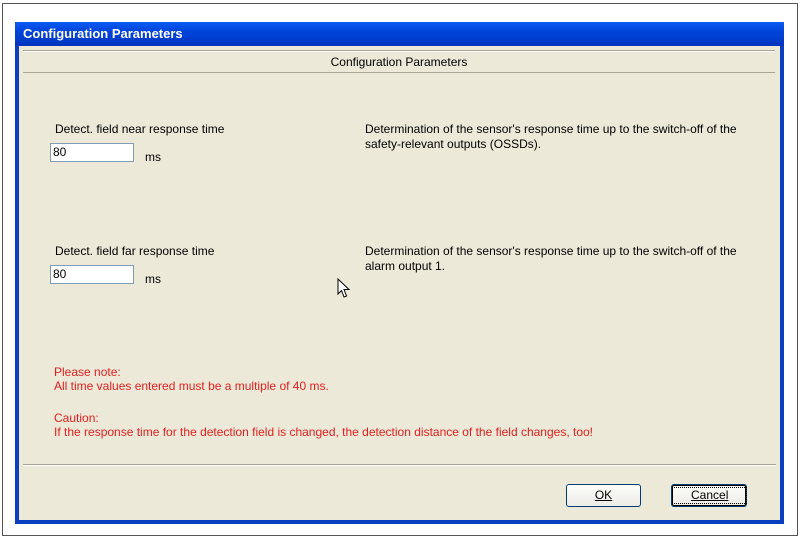 The image size is (801, 539). I want to click on near-response-time-label: Detect. field near response time, so click(140, 129).